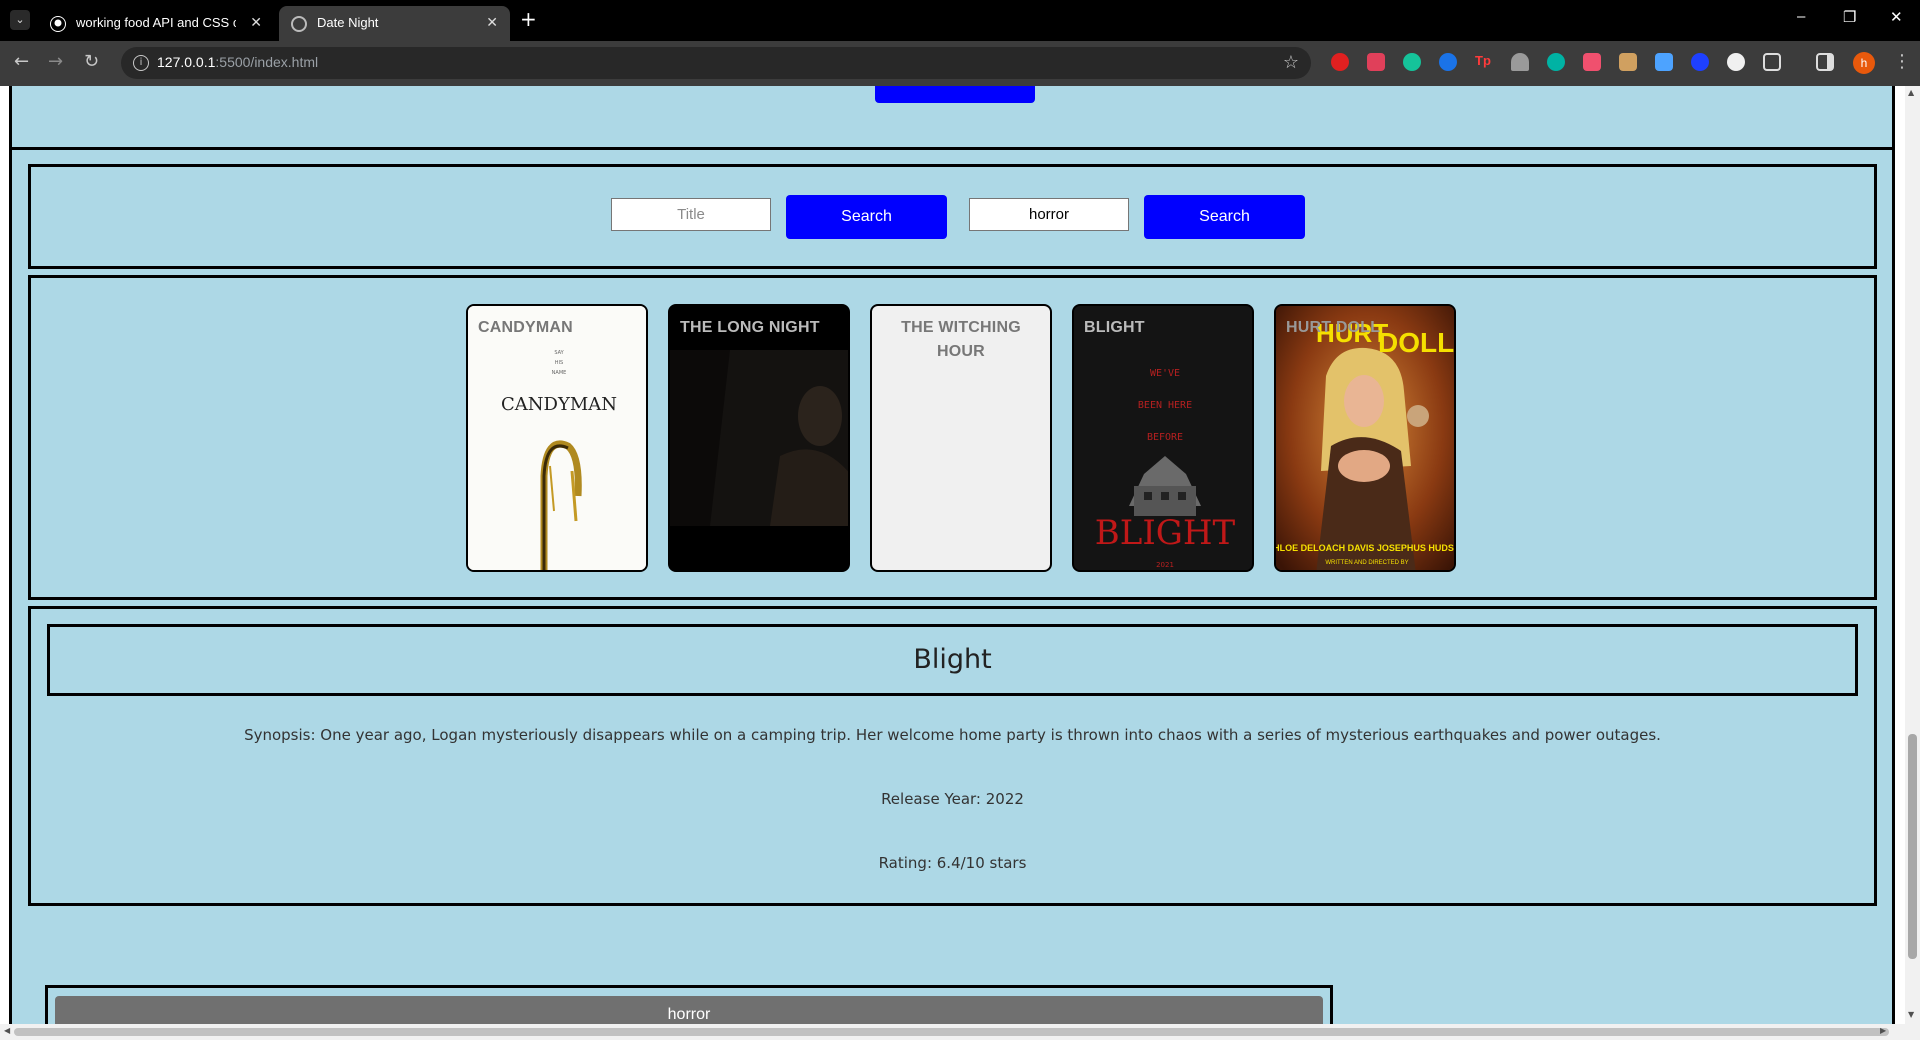 The image size is (1920, 1040). Describe the element at coordinates (961, 438) in the screenshot. I see `movie-card: THE WITCHING HOUR` at that location.